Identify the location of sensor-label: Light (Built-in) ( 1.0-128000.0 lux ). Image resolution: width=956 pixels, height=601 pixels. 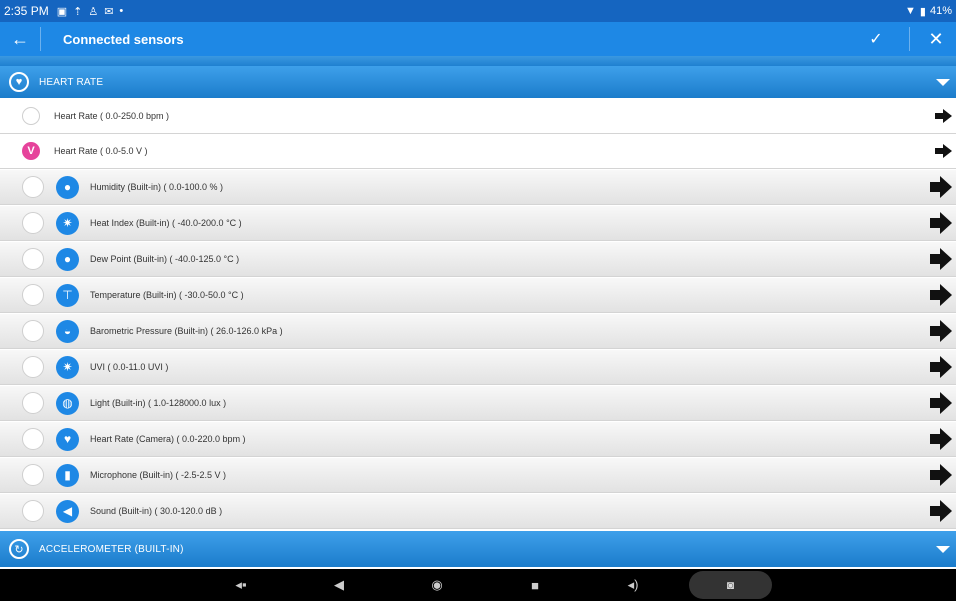
(158, 403).